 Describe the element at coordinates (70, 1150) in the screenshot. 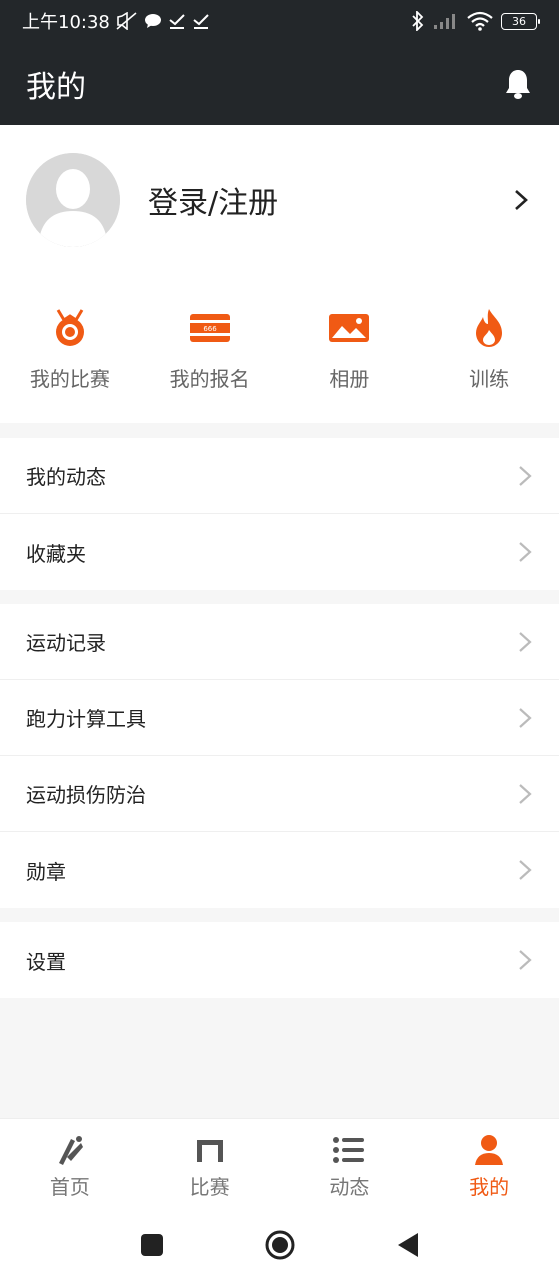

I see `home-icon` at that location.